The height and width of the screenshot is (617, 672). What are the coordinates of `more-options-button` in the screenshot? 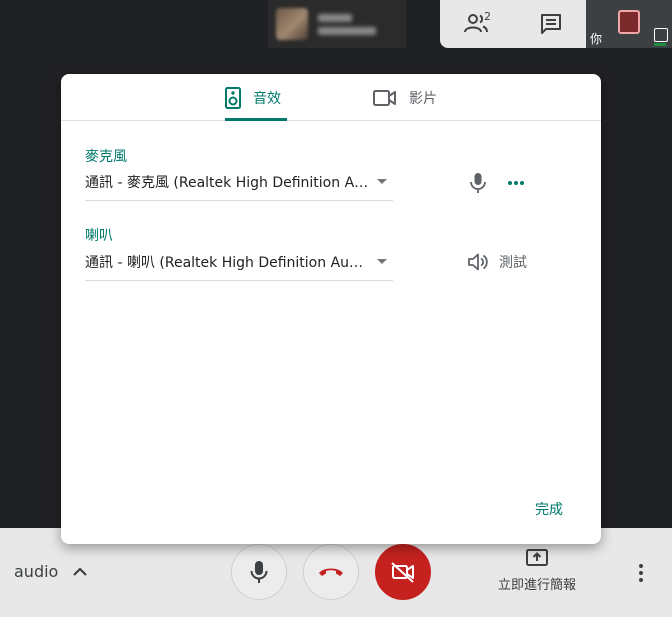 It's located at (641, 573).